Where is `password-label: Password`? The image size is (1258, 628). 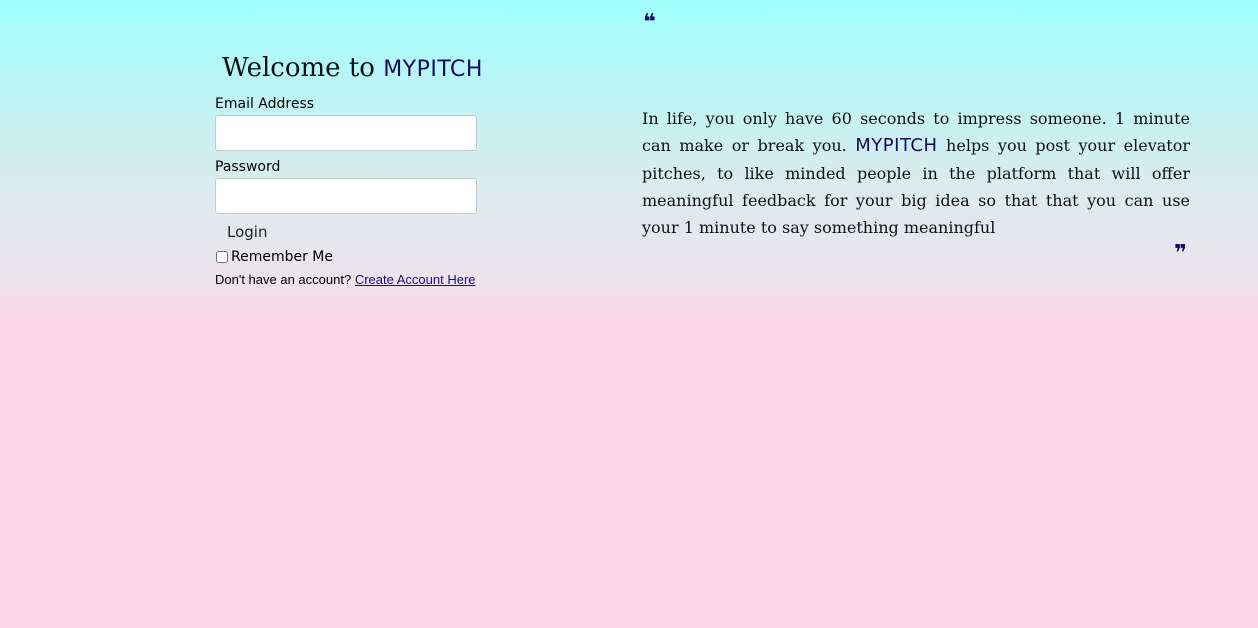 password-label: Password is located at coordinates (248, 167).